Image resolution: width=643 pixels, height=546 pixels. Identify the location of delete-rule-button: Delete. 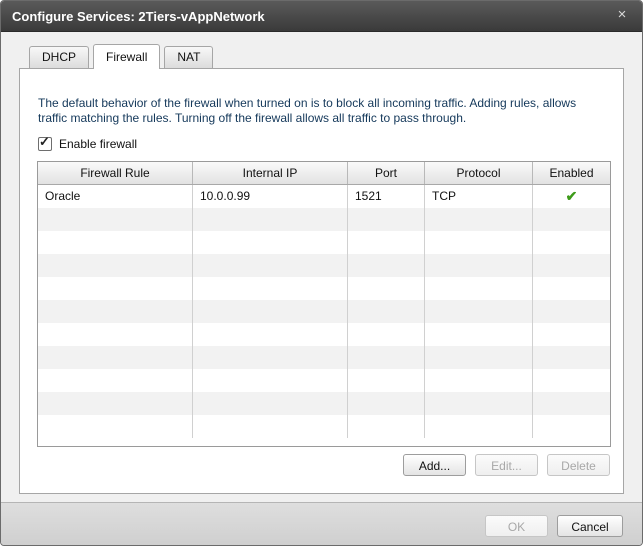
(578, 465).